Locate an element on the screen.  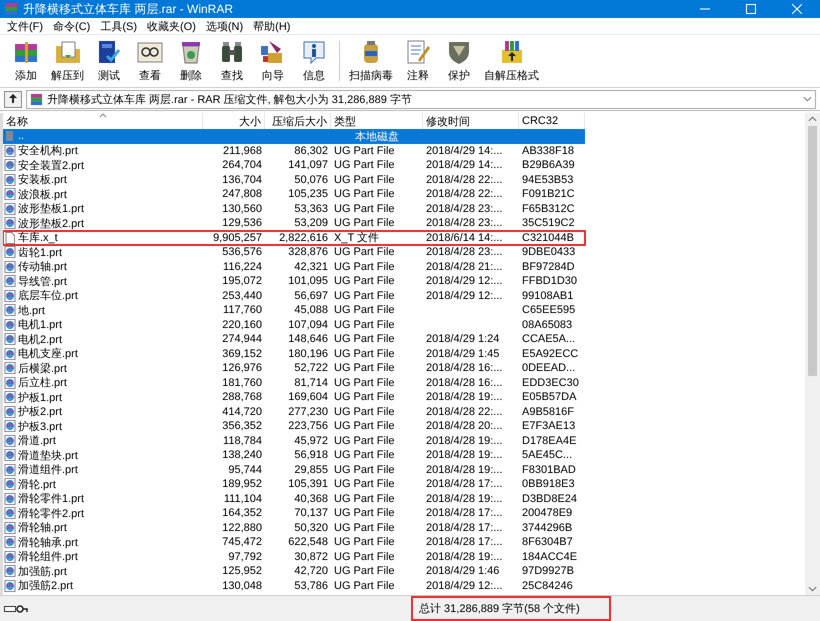
file-name: 安全机构.prt is located at coordinates (48, 151).